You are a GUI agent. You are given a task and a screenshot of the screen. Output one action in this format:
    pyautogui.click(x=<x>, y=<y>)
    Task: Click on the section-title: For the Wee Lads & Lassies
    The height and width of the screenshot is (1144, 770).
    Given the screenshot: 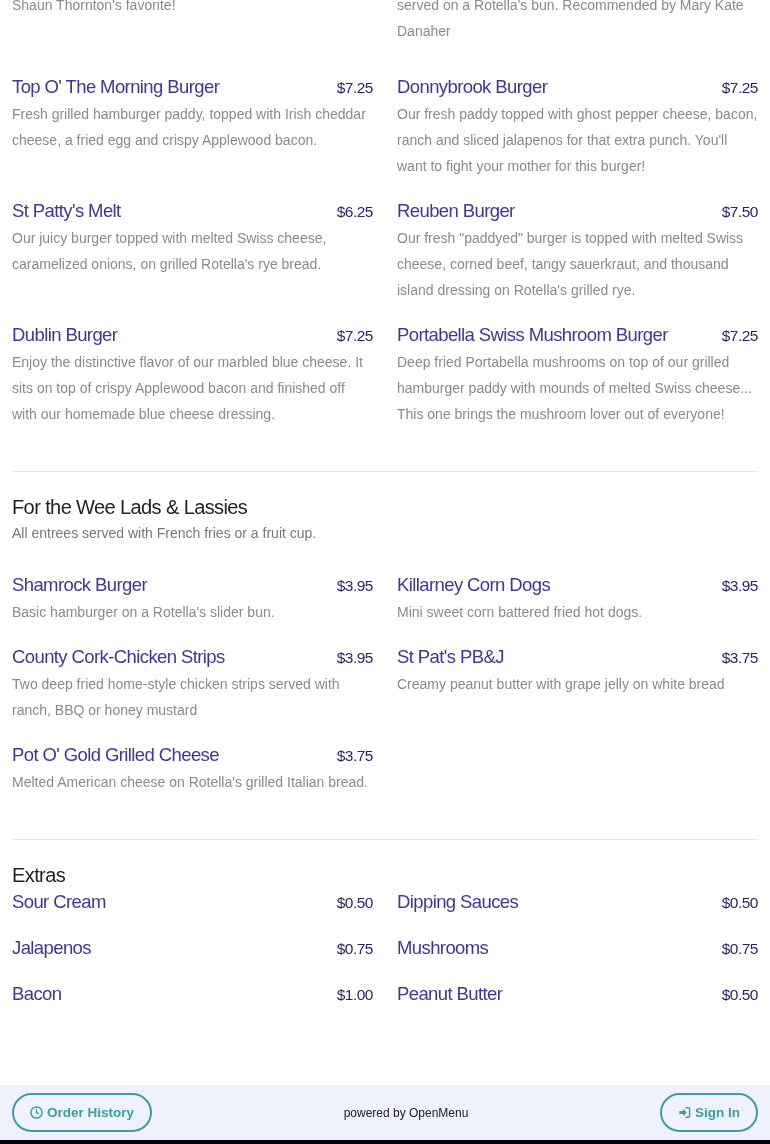 What is the action you would take?
    pyautogui.click(x=130, y=507)
    